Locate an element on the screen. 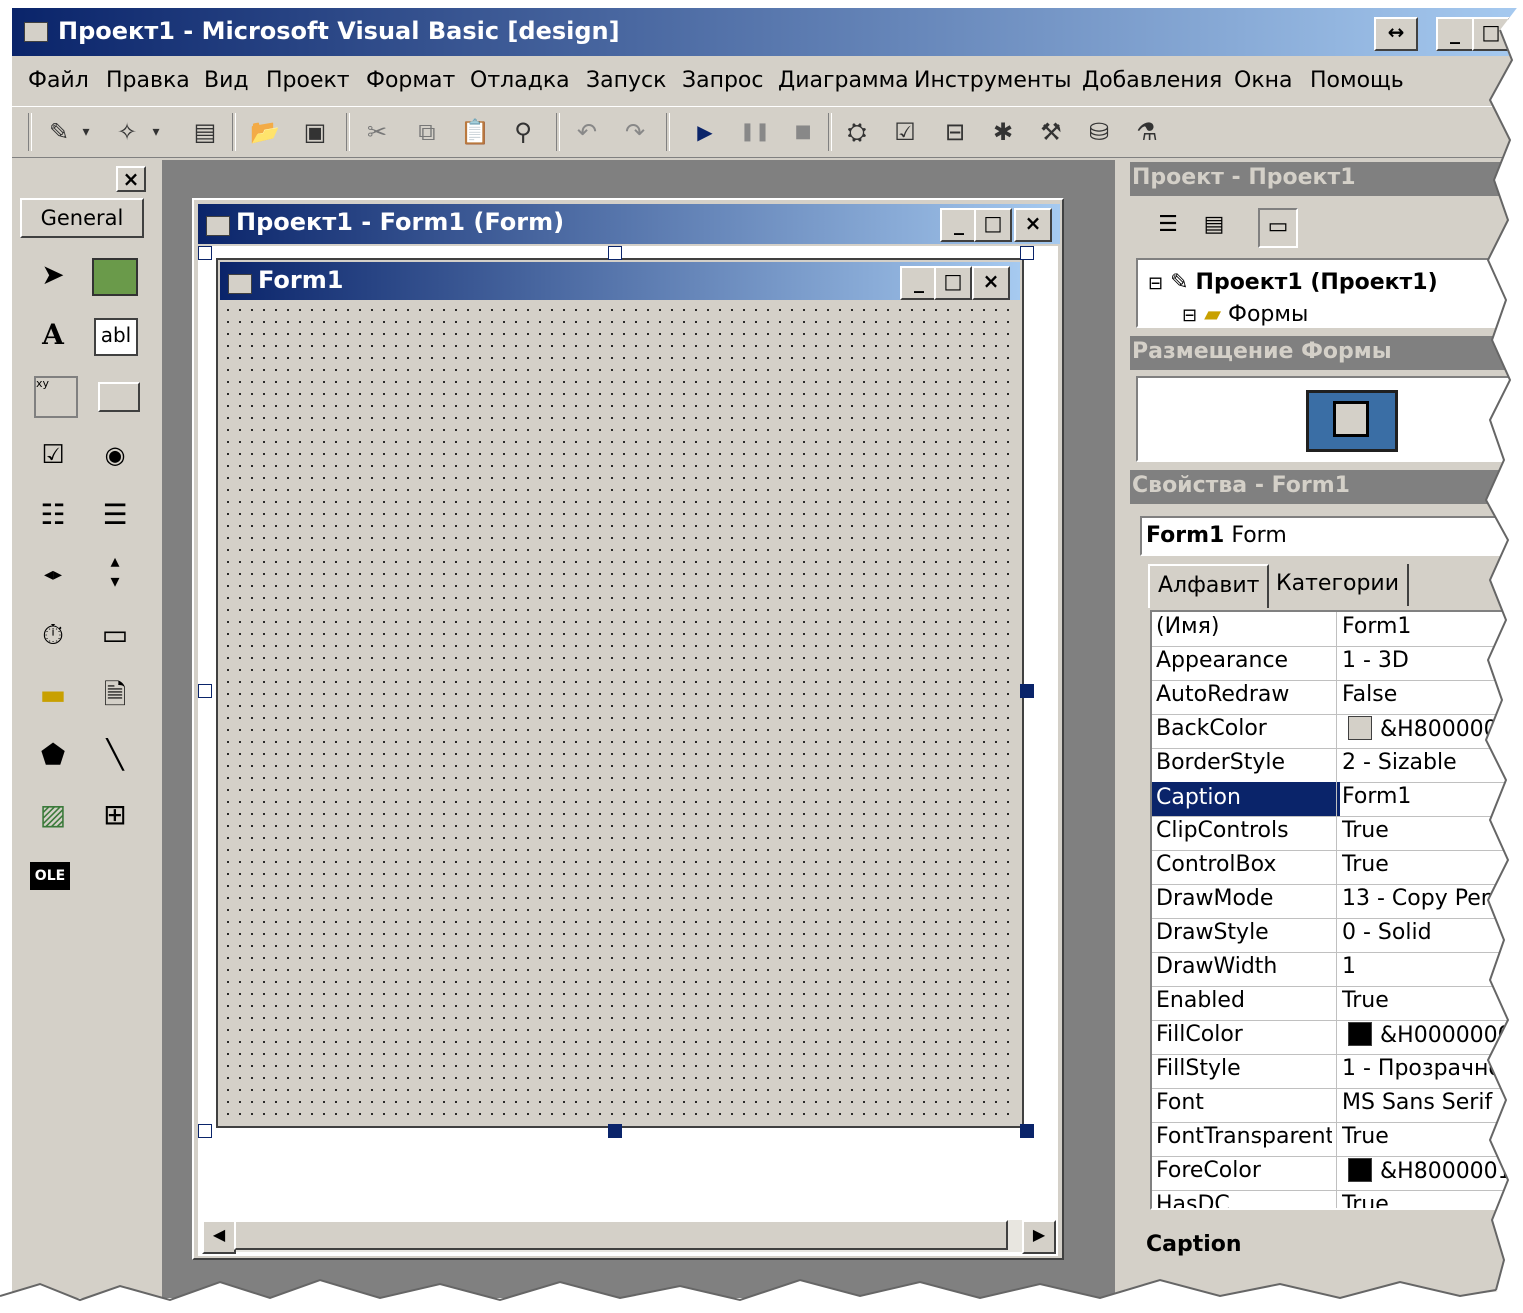  property-row: Appearance 1 - 3D is located at coordinates (1337, 663).